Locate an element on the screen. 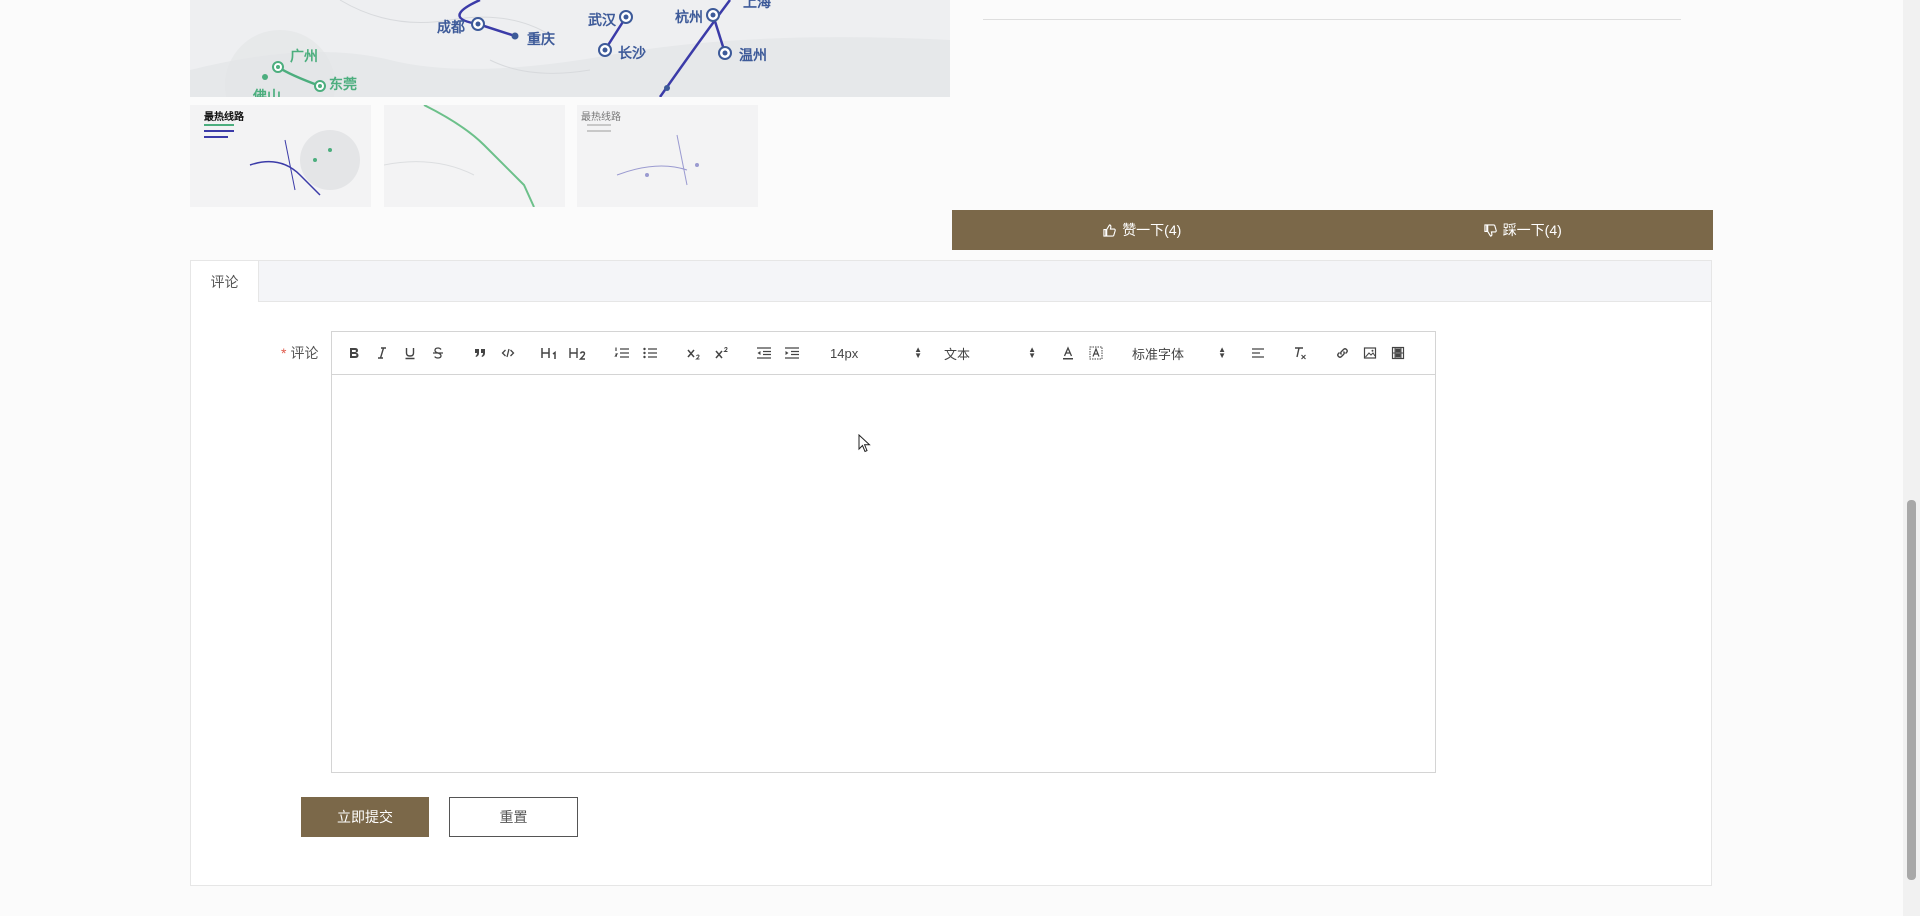 The height and width of the screenshot is (916, 1920). align-button is located at coordinates (1258, 353).